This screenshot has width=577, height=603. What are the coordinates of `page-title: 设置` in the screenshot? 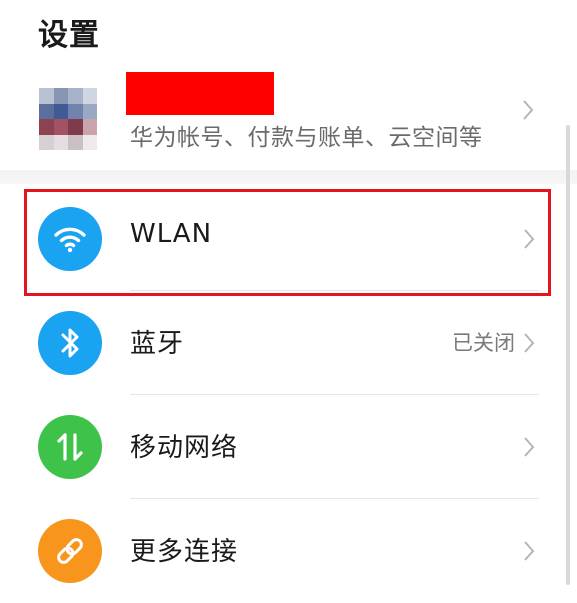 It's located at (69, 35).